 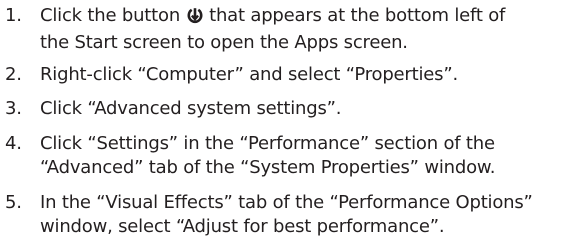 I want to click on step-text: Click “Advanced system settings”., so click(x=311, y=109).